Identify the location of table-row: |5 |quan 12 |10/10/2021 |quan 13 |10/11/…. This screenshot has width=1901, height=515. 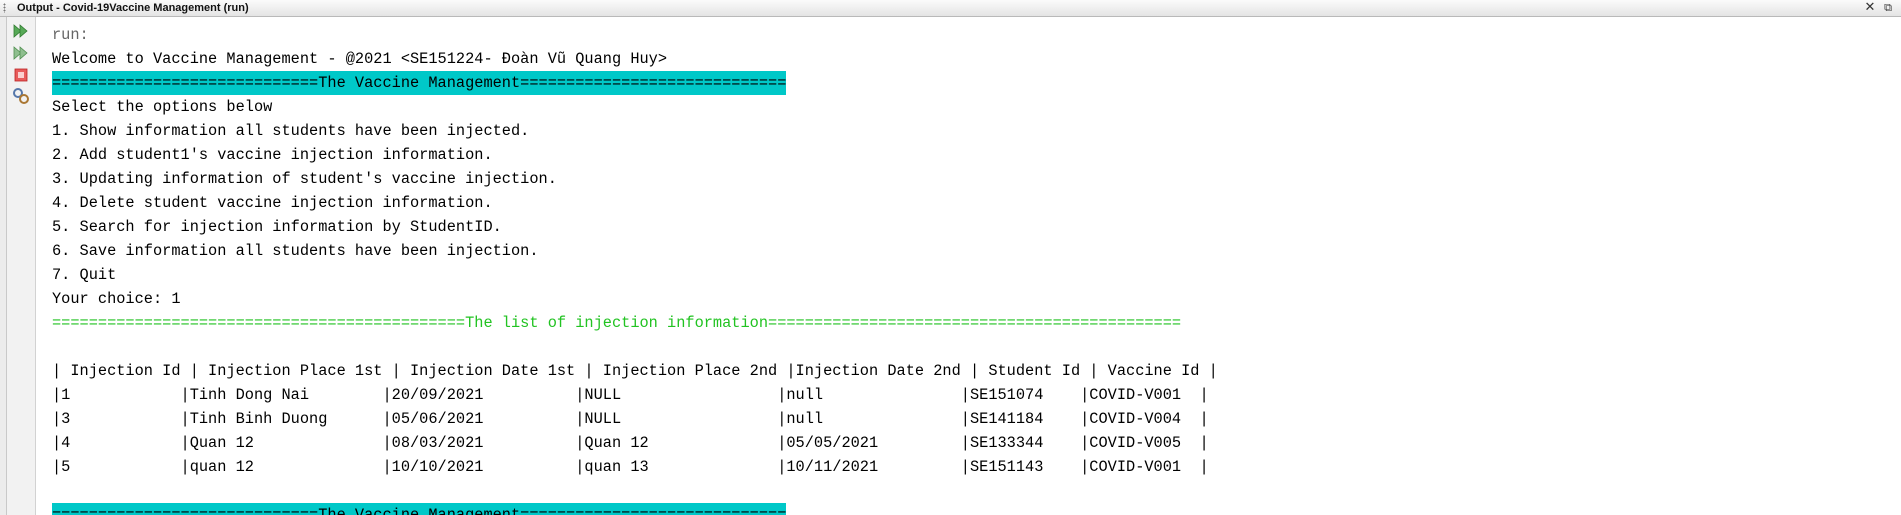
(630, 467).